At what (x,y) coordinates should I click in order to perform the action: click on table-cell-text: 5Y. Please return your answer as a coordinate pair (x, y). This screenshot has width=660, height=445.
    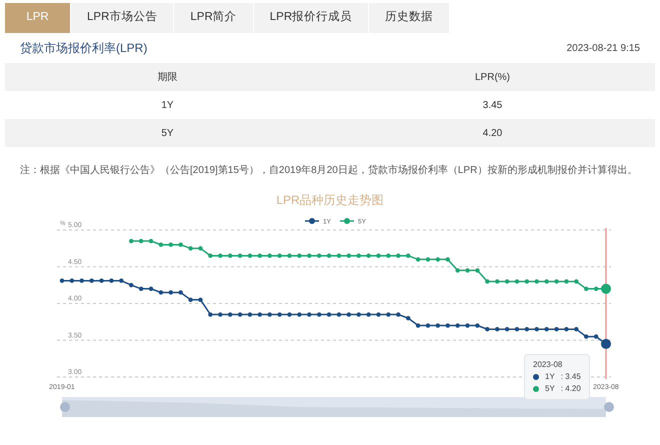
    Looking at the image, I should click on (167, 133).